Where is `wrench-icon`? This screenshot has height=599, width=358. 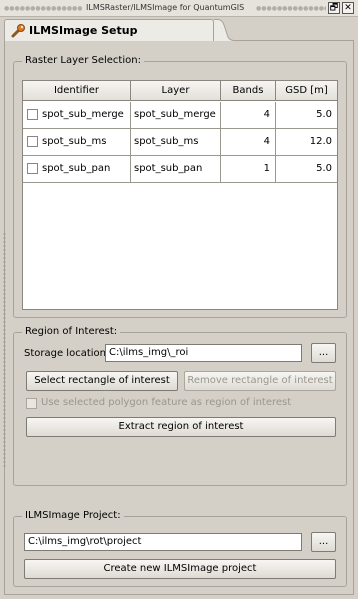
wrench-icon is located at coordinates (18, 31).